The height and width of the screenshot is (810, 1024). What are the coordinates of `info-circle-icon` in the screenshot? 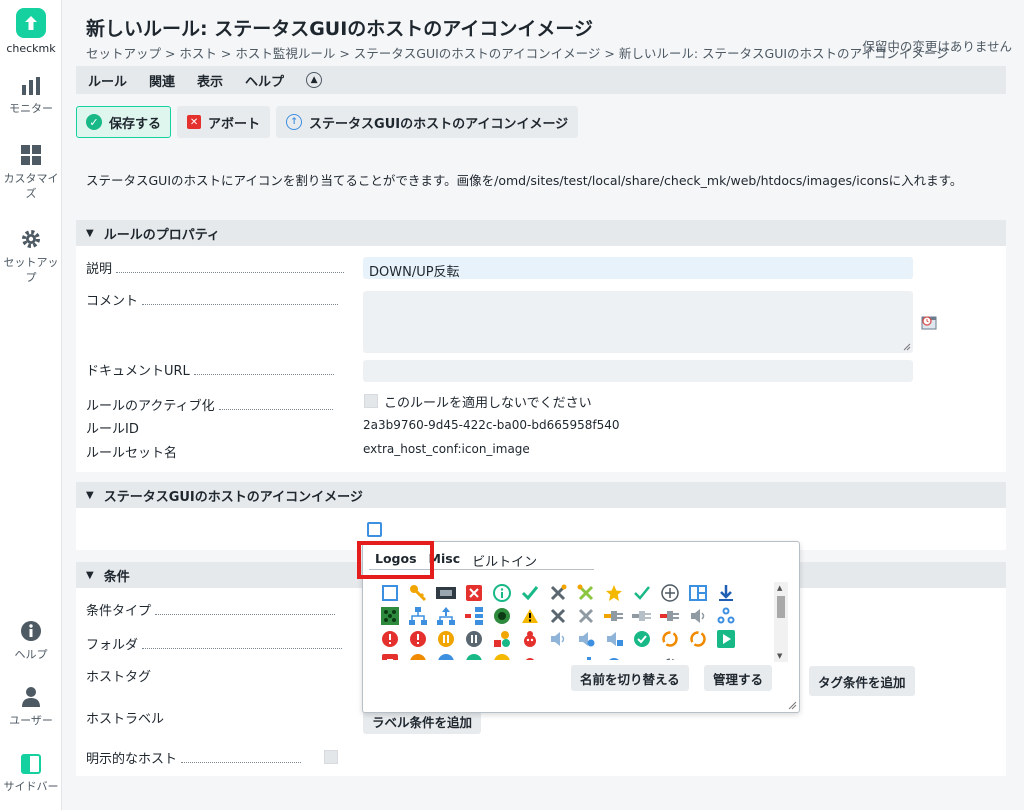 It's located at (502, 593).